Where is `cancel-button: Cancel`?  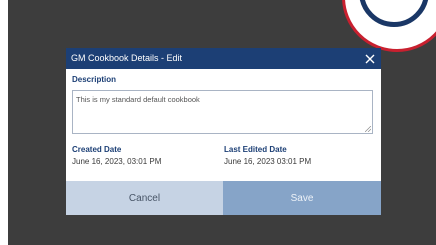
cancel-button: Cancel is located at coordinates (144, 198).